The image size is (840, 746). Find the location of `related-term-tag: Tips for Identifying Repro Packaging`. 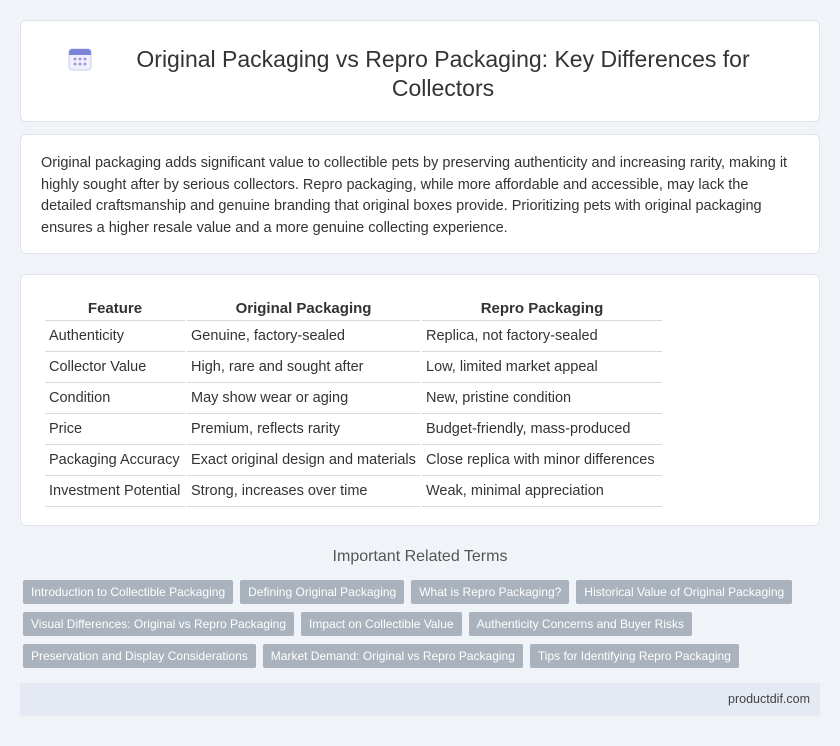

related-term-tag: Tips for Identifying Repro Packaging is located at coordinates (634, 656).